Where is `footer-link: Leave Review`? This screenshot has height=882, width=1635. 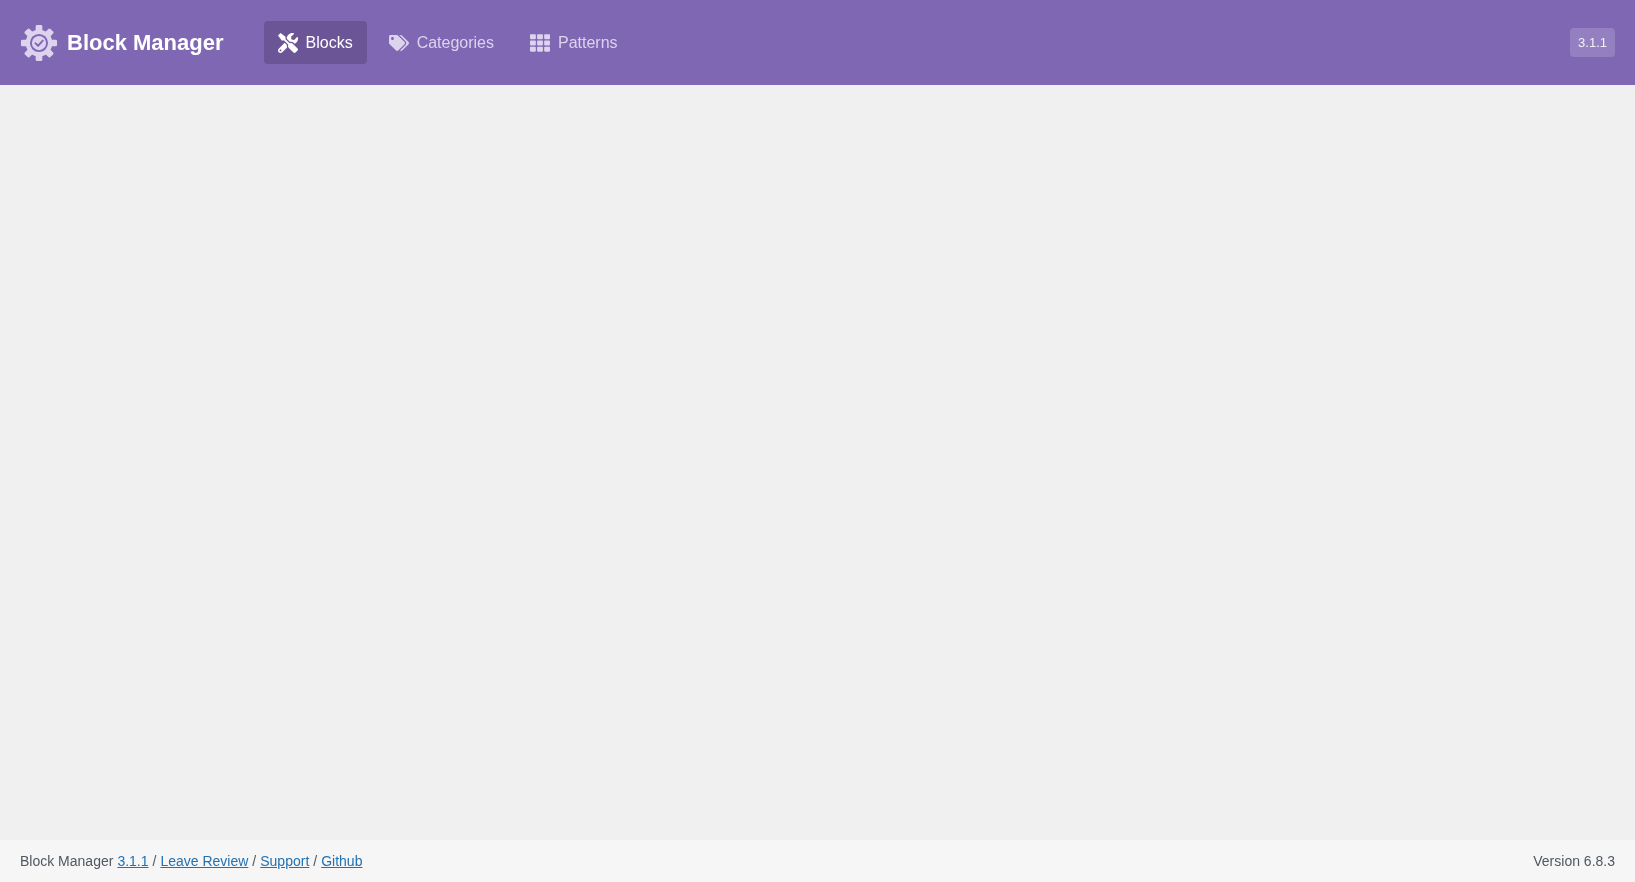 footer-link: Leave Review is located at coordinates (204, 861).